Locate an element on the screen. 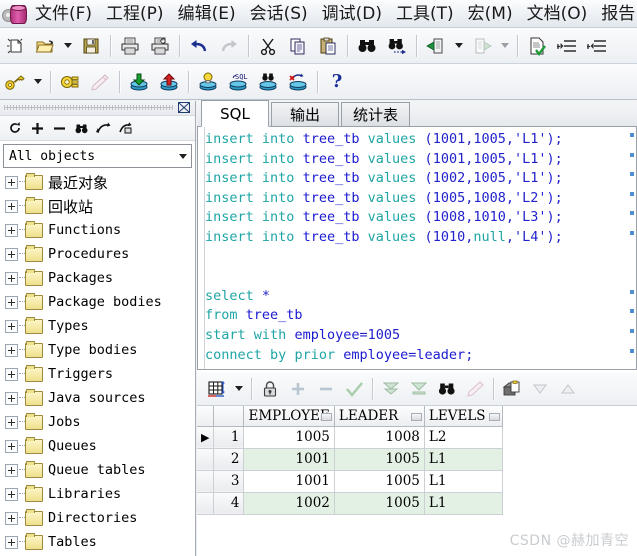 The height and width of the screenshot is (556, 637). column-header: LEVELS is located at coordinates (463, 416).